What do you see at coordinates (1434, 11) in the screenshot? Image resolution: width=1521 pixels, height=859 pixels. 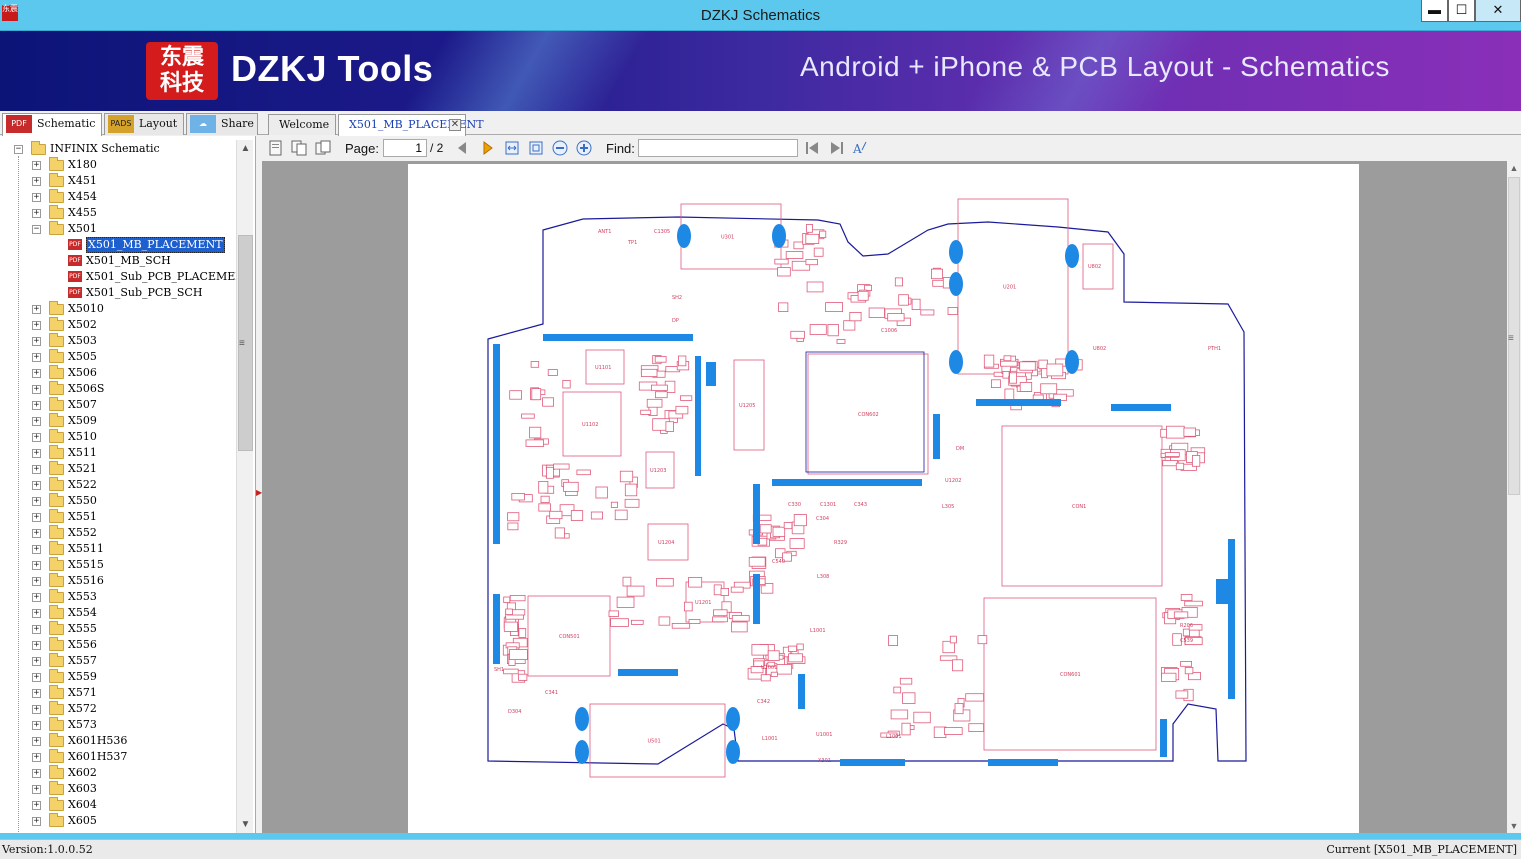 I see `minimize-button: ▬` at bounding box center [1434, 11].